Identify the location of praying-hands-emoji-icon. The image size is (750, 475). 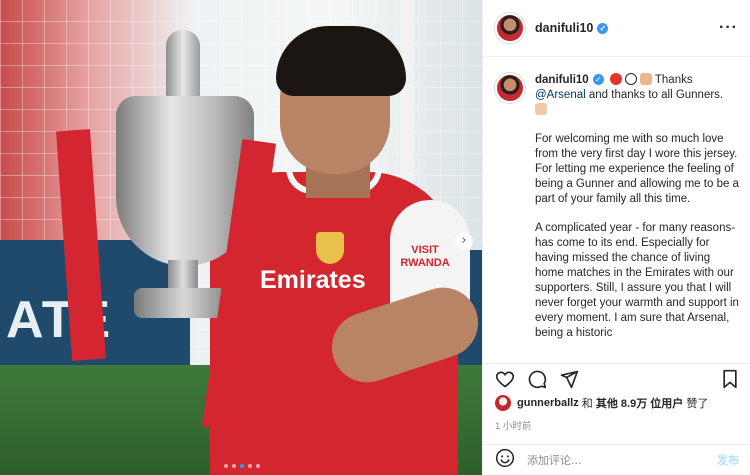
(541, 109).